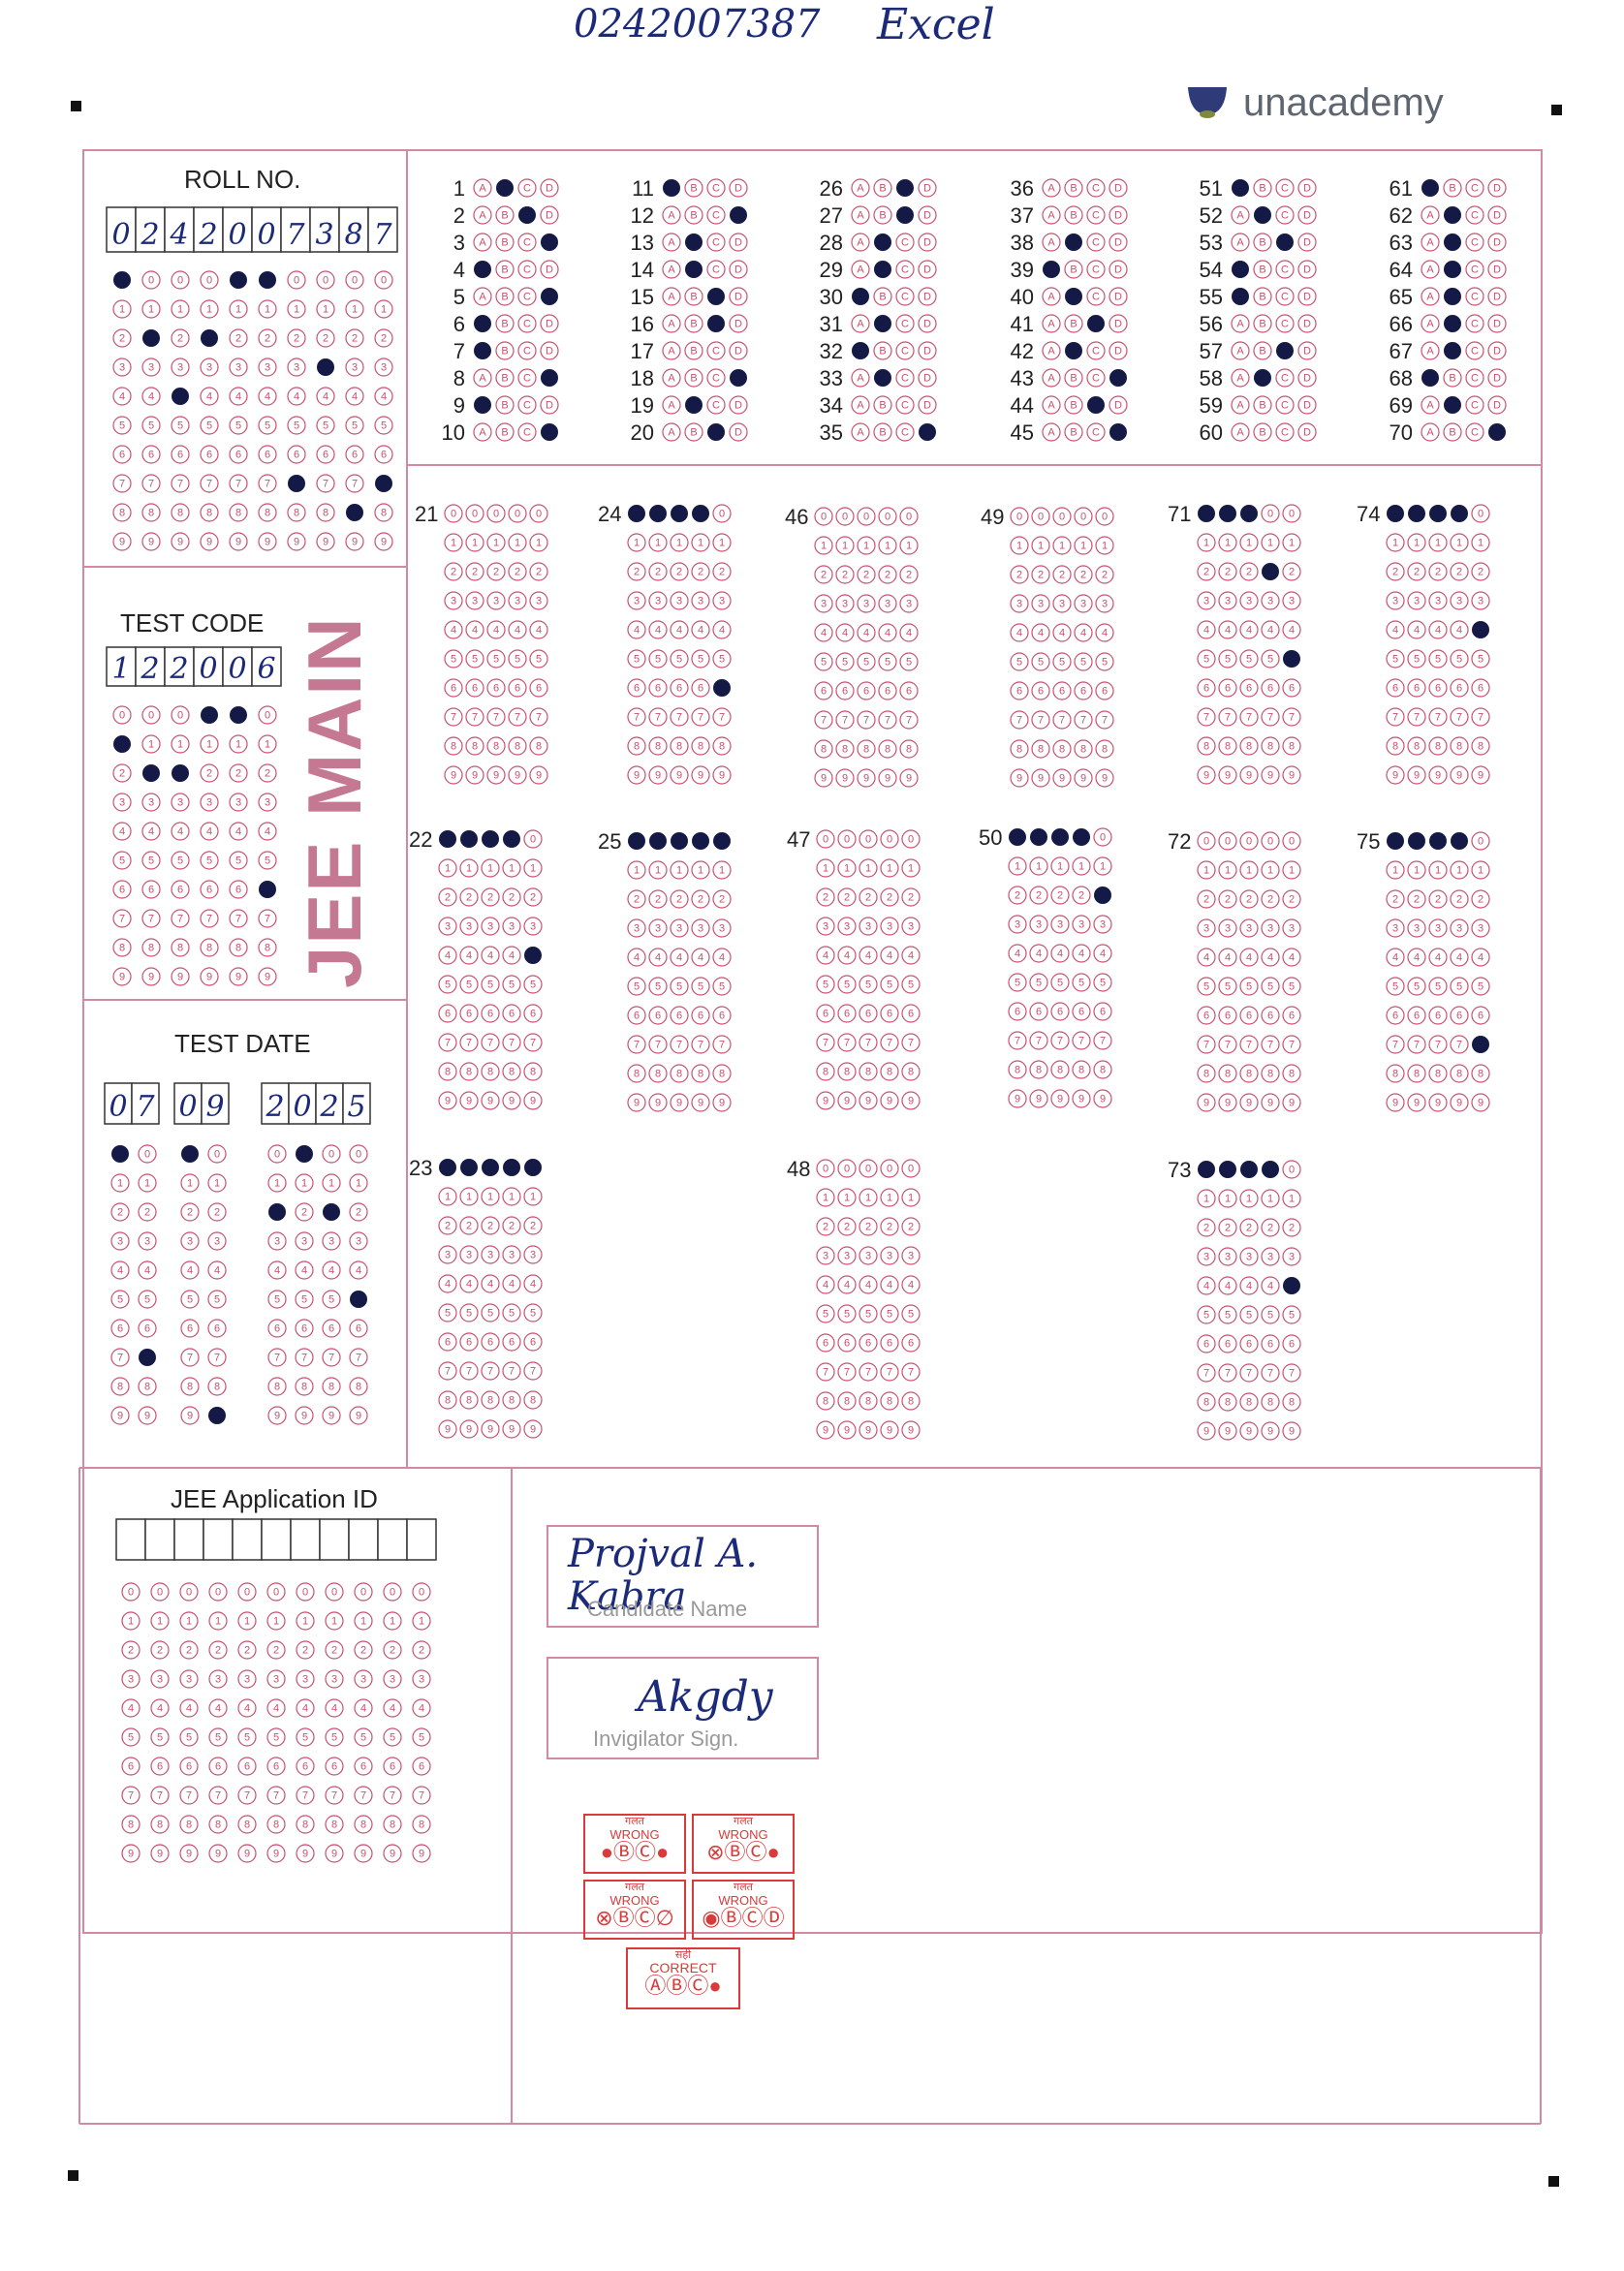  Describe the element at coordinates (1438, 629) in the screenshot. I see `numeric-bubble-74: 4` at that location.